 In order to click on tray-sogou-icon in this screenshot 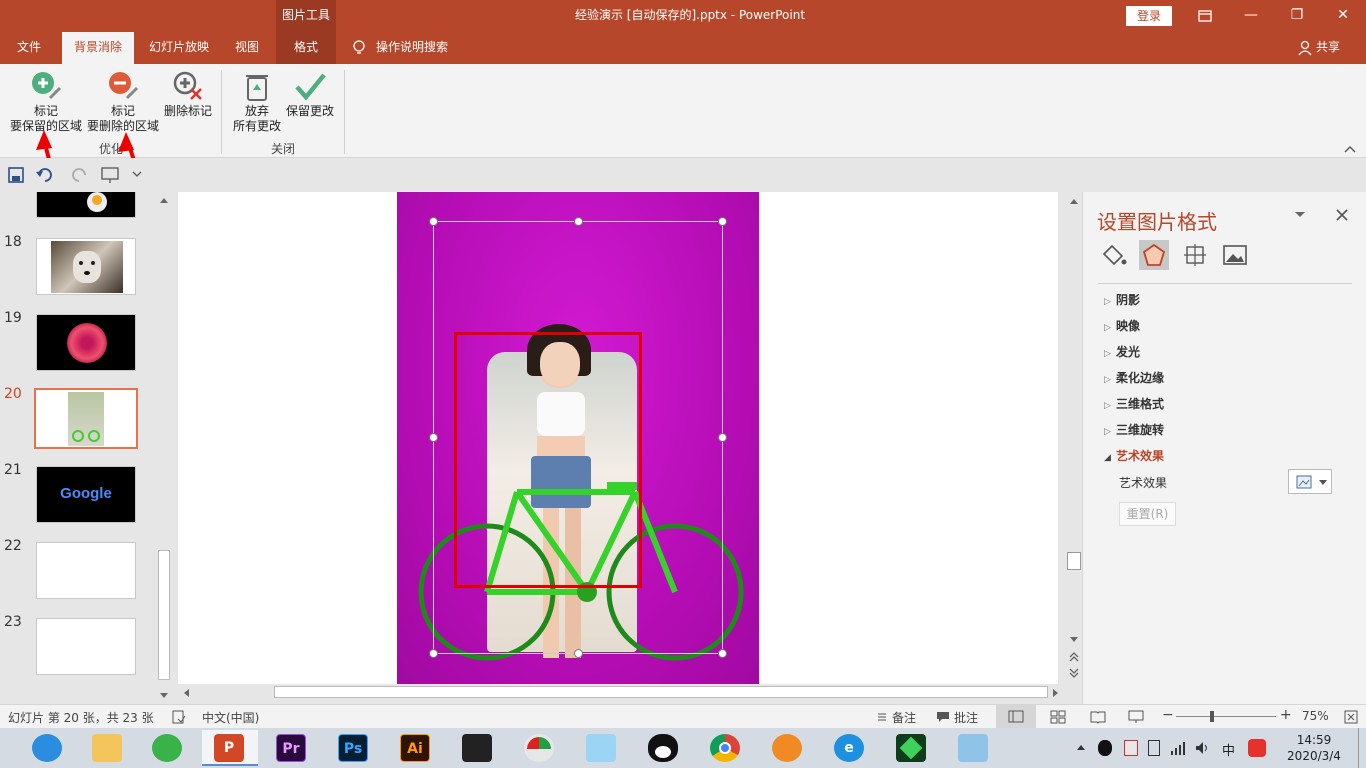, I will do `click(1257, 748)`.